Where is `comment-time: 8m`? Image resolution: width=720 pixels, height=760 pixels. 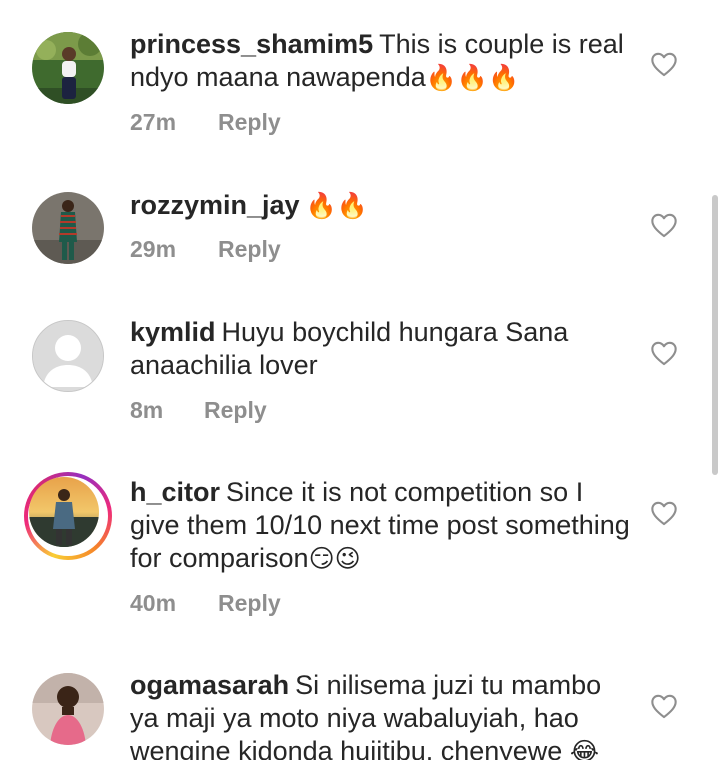 comment-time: 8m is located at coordinates (147, 410).